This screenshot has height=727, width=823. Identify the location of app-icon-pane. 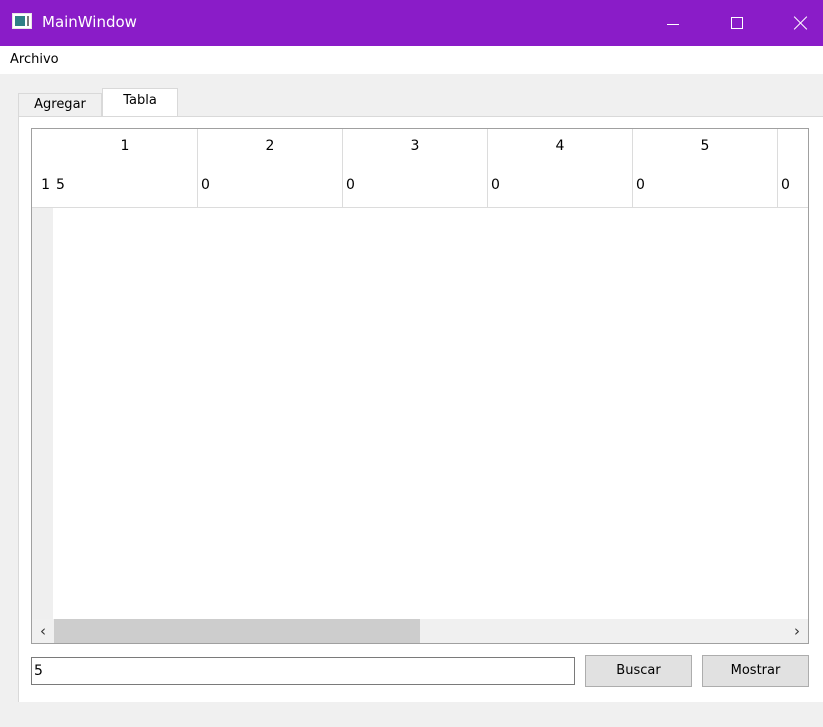
(20, 21).